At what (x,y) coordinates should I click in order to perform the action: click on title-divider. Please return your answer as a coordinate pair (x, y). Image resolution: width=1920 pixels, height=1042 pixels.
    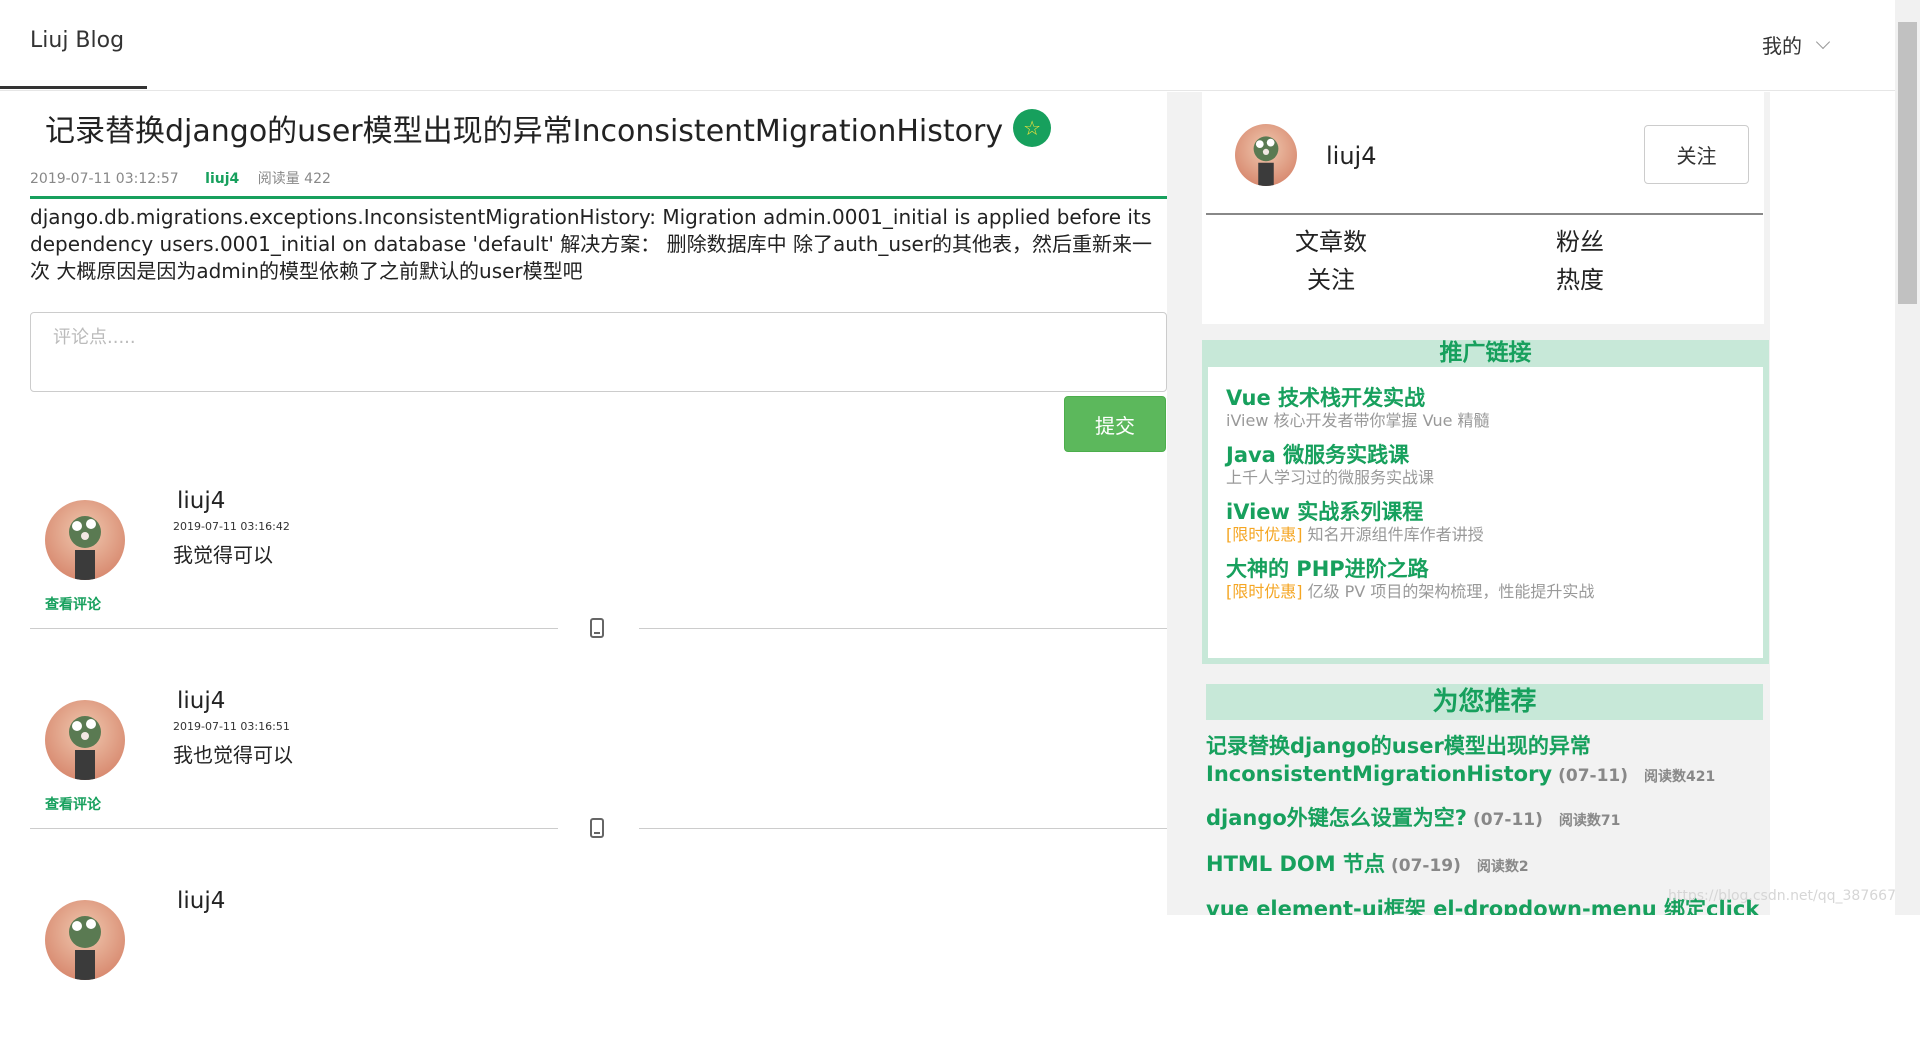
    Looking at the image, I should click on (598, 197).